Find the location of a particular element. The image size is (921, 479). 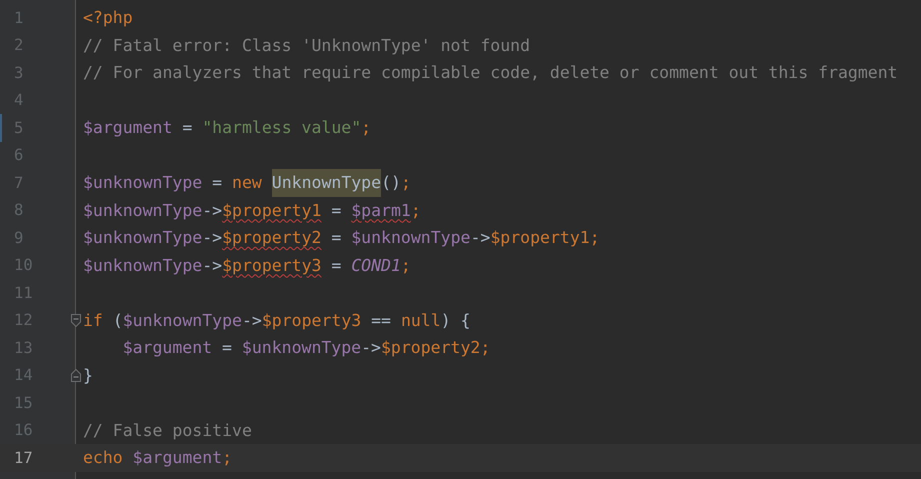

code-line: } is located at coordinates (88, 375).